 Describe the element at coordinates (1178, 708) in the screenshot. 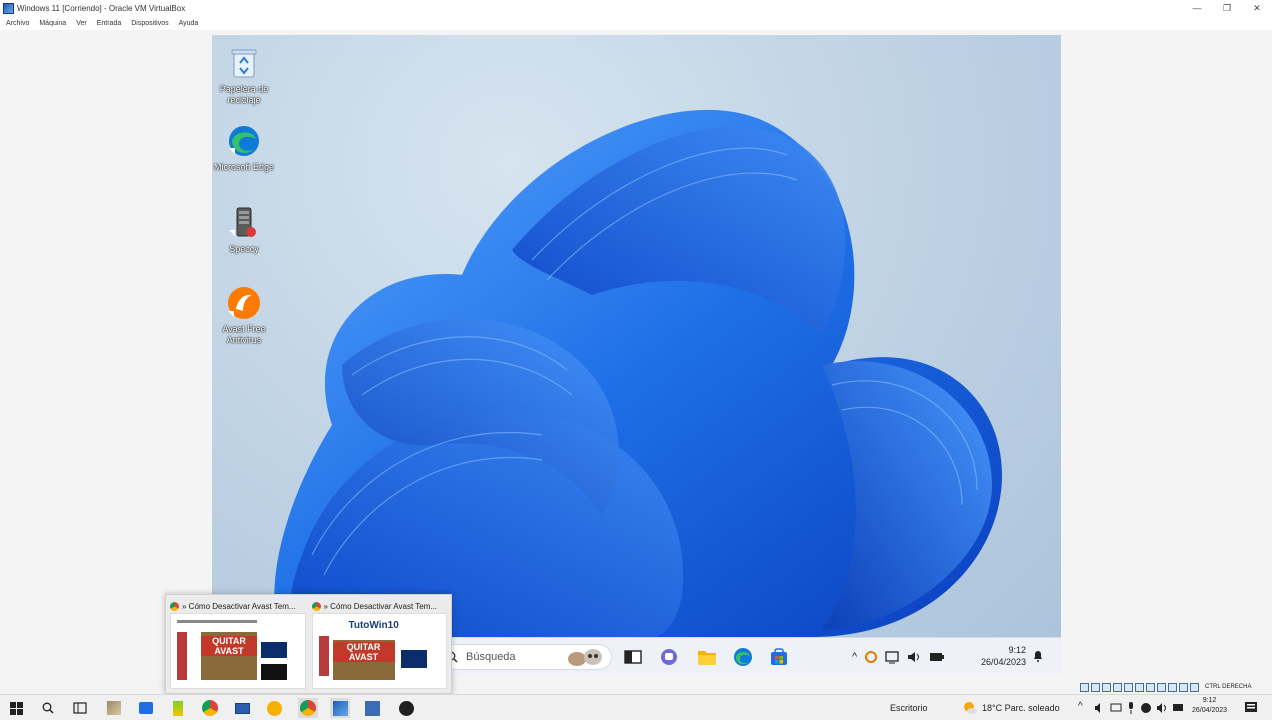

I see `host-display-icon` at that location.